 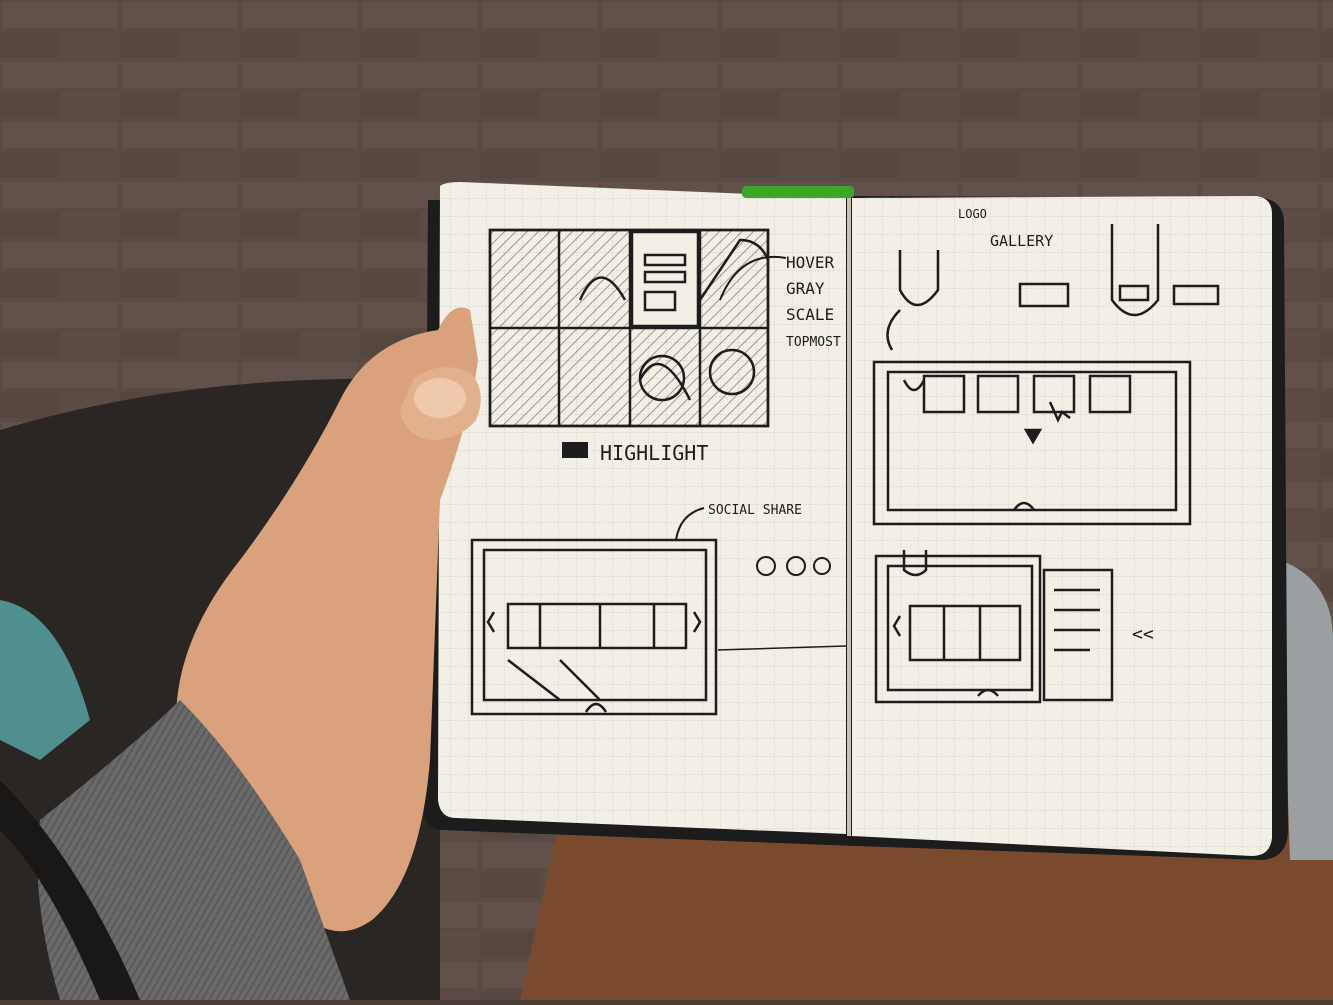 I want to click on thumbnail, so click(x=440, y=398).